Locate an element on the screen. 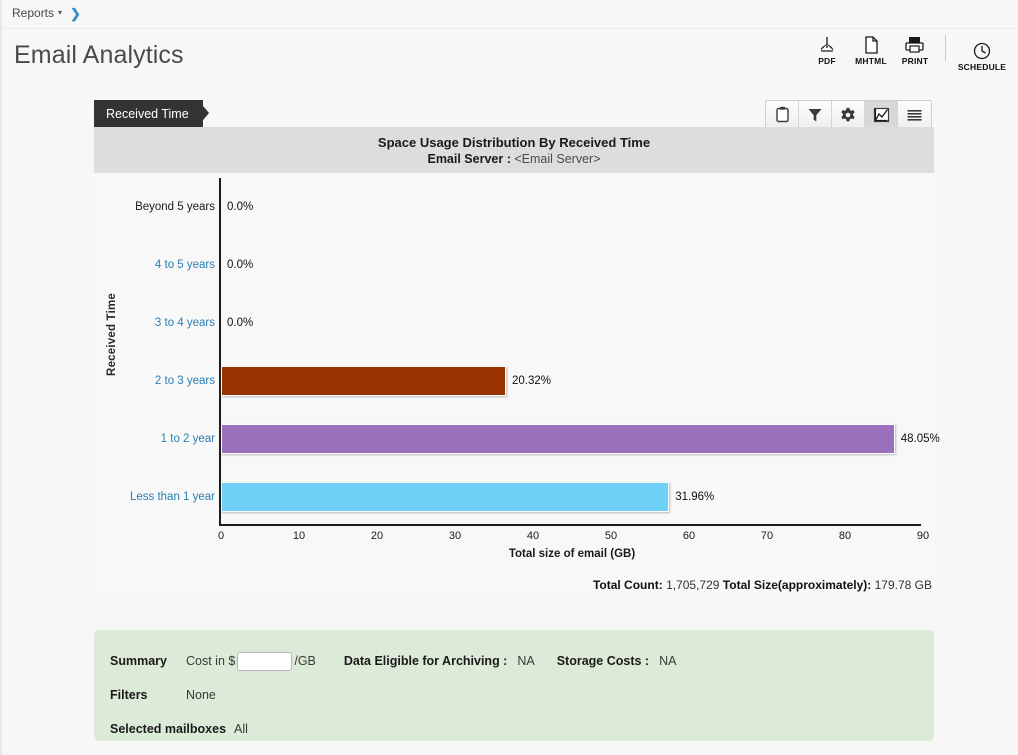  chart-icon-button is located at coordinates (881, 114).